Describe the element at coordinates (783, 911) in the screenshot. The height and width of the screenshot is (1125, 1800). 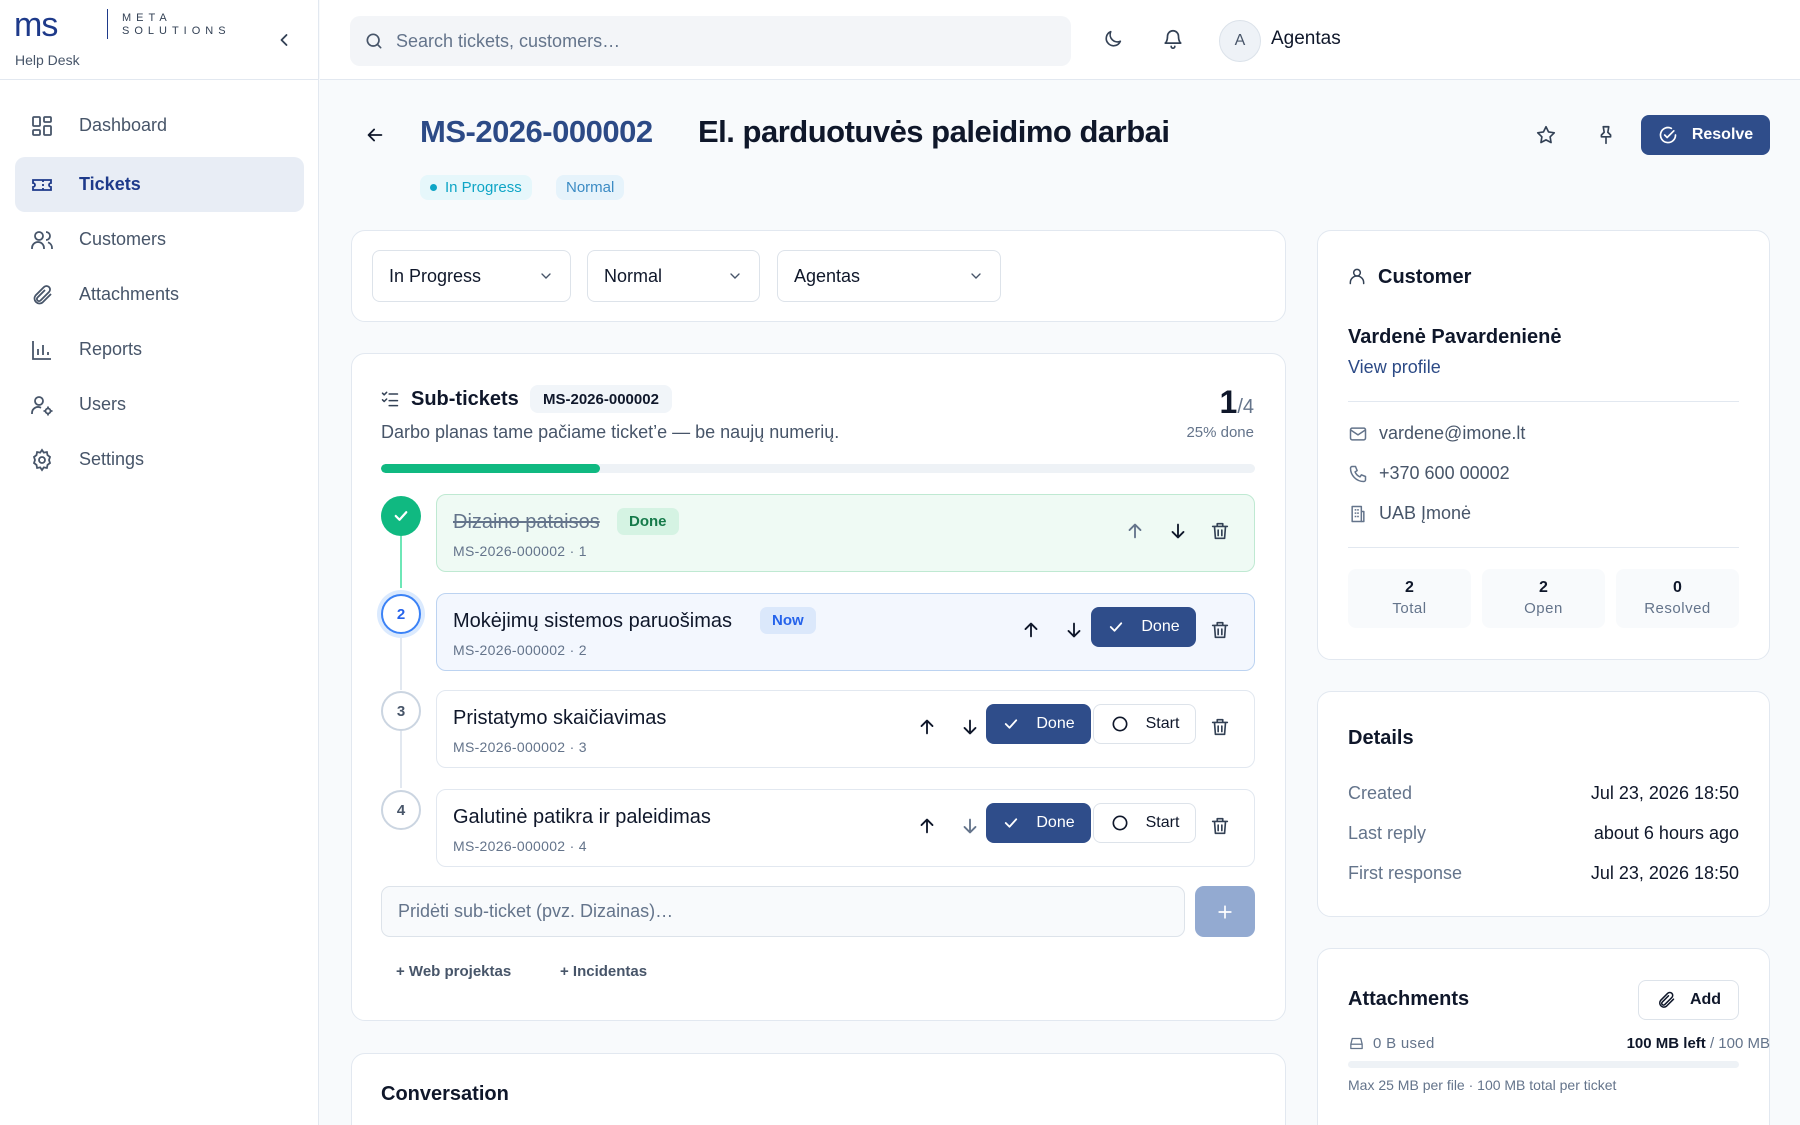
I see `add-subticket-input` at that location.